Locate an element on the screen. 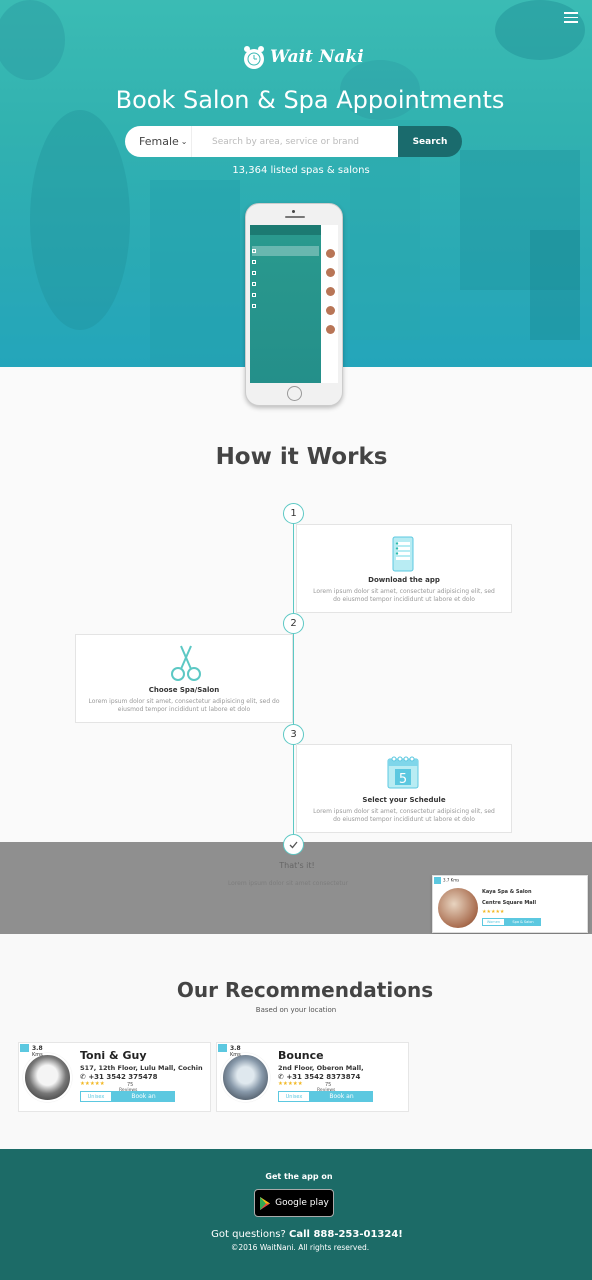 The image size is (592, 1280). step-number: 2 is located at coordinates (293, 623).